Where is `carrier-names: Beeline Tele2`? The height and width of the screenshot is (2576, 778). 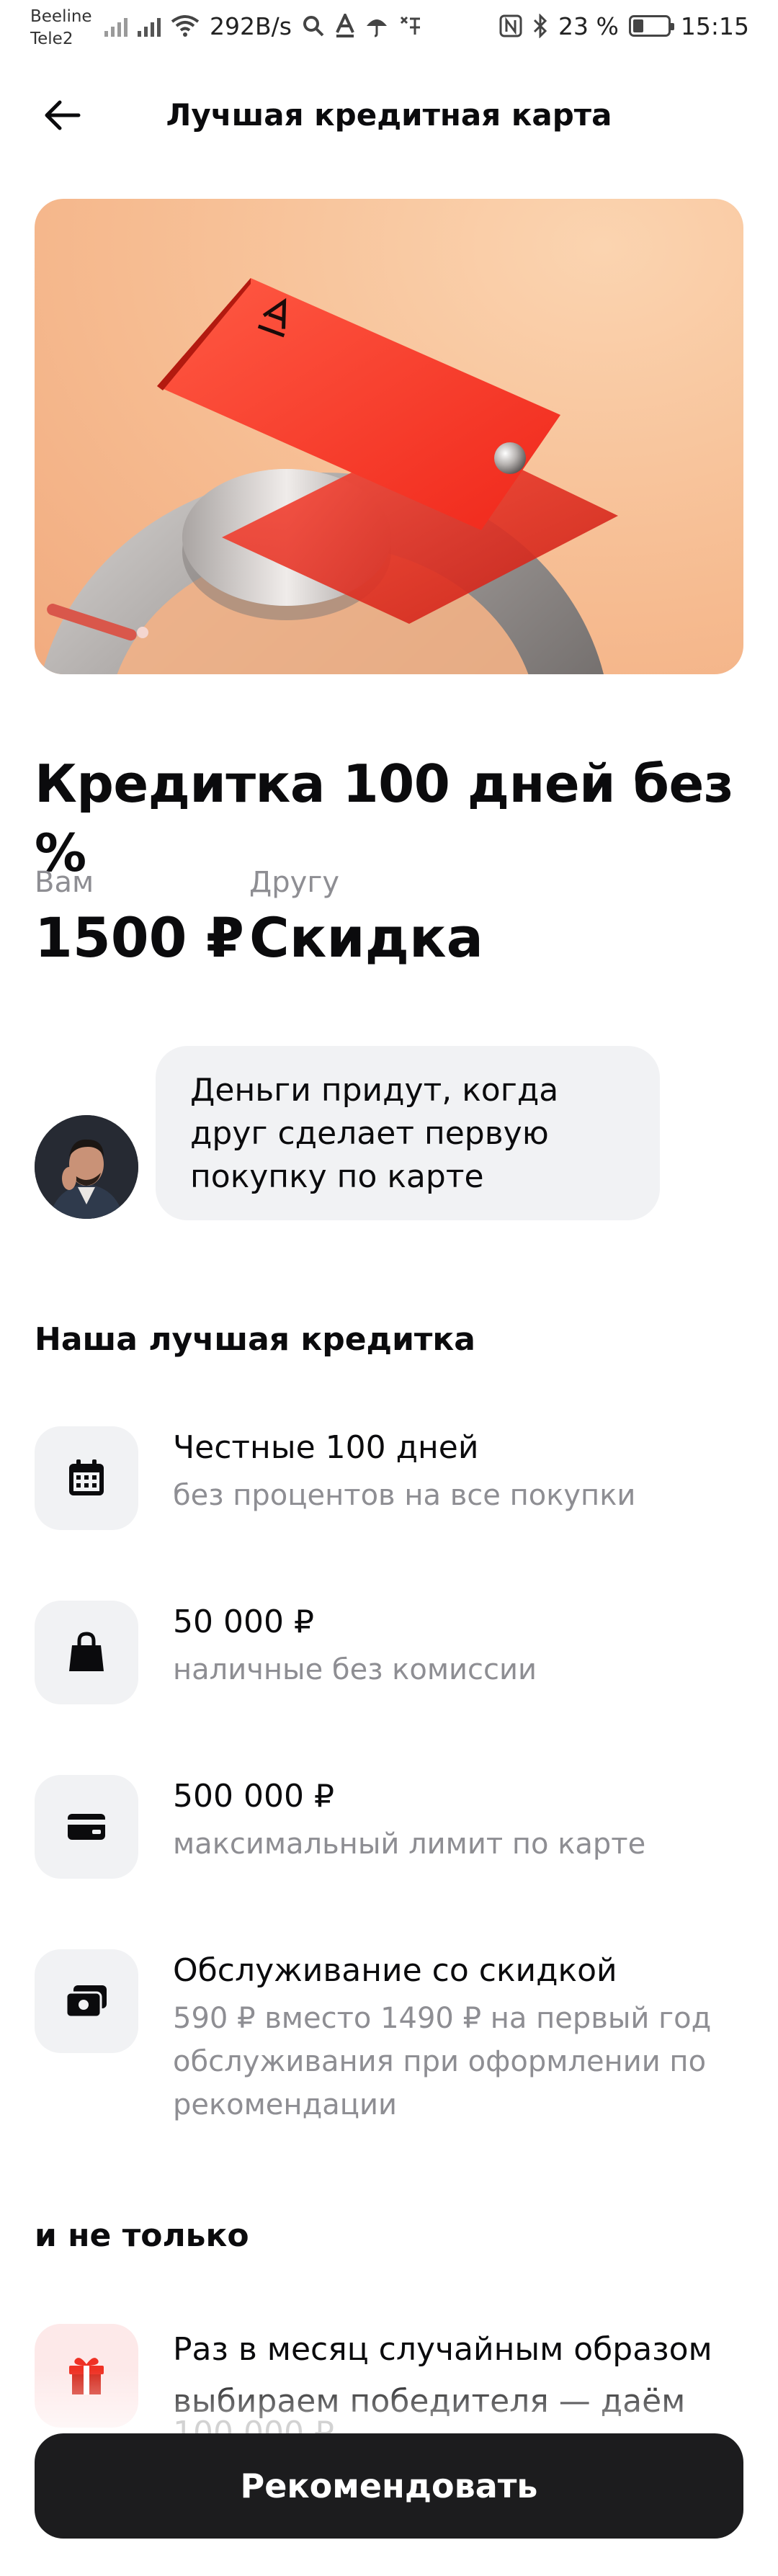
carrier-names: Beeline Tele2 is located at coordinates (61, 28).